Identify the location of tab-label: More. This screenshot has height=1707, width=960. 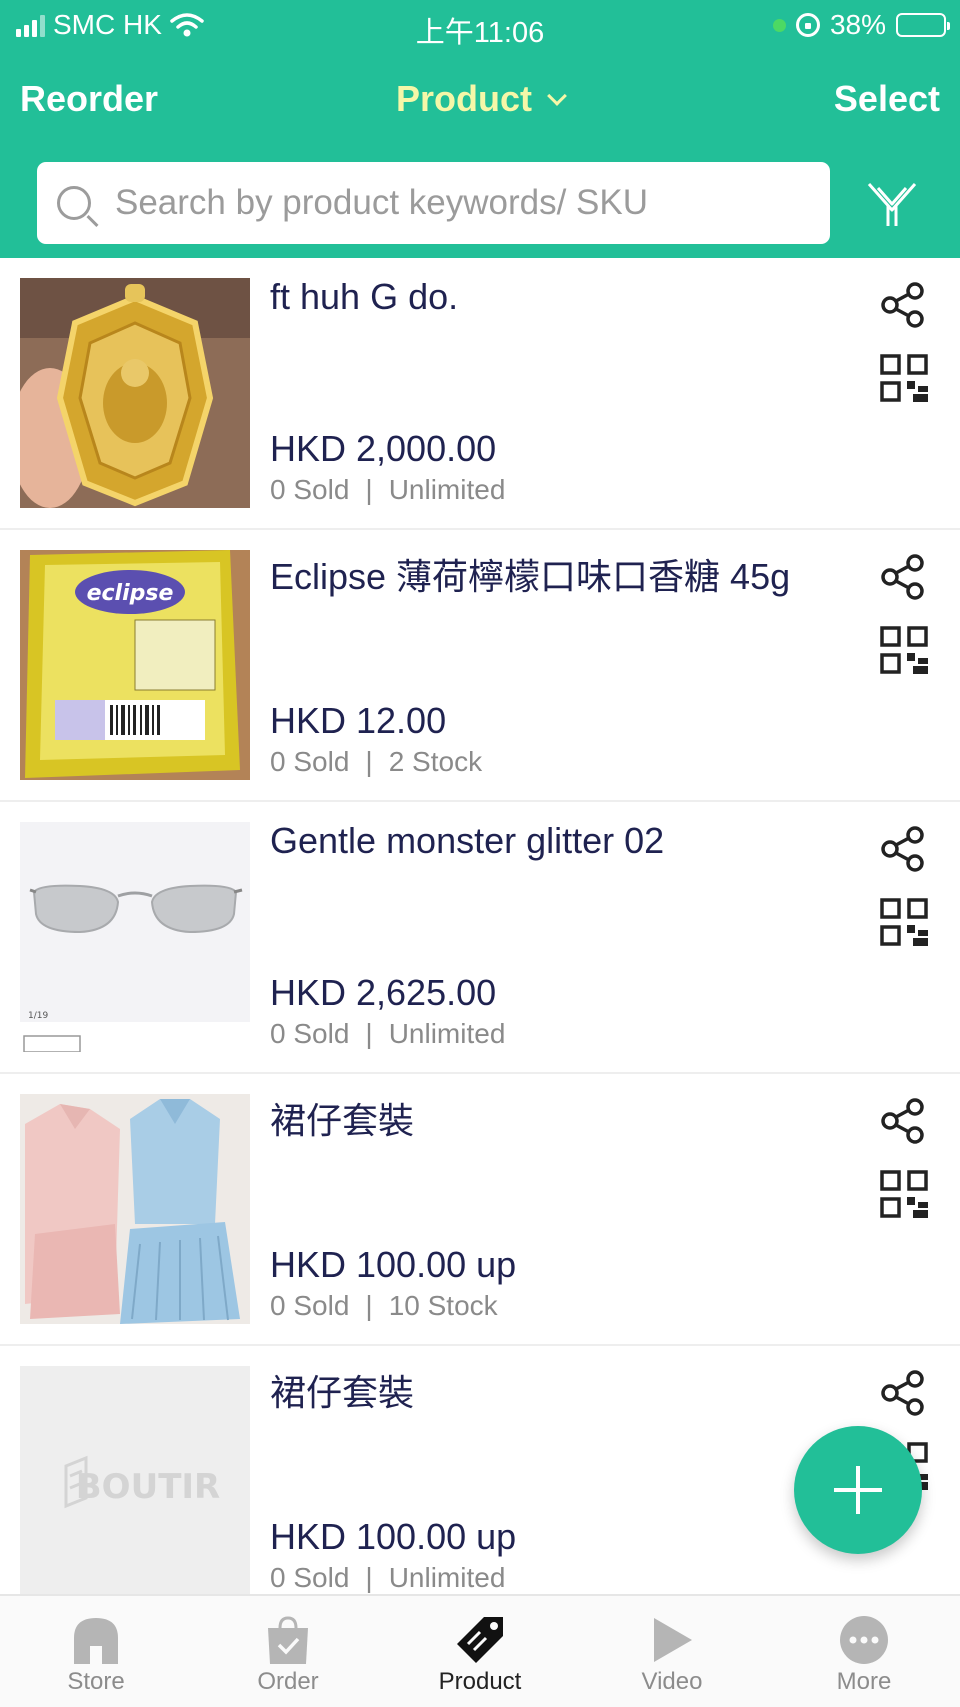
(864, 1681).